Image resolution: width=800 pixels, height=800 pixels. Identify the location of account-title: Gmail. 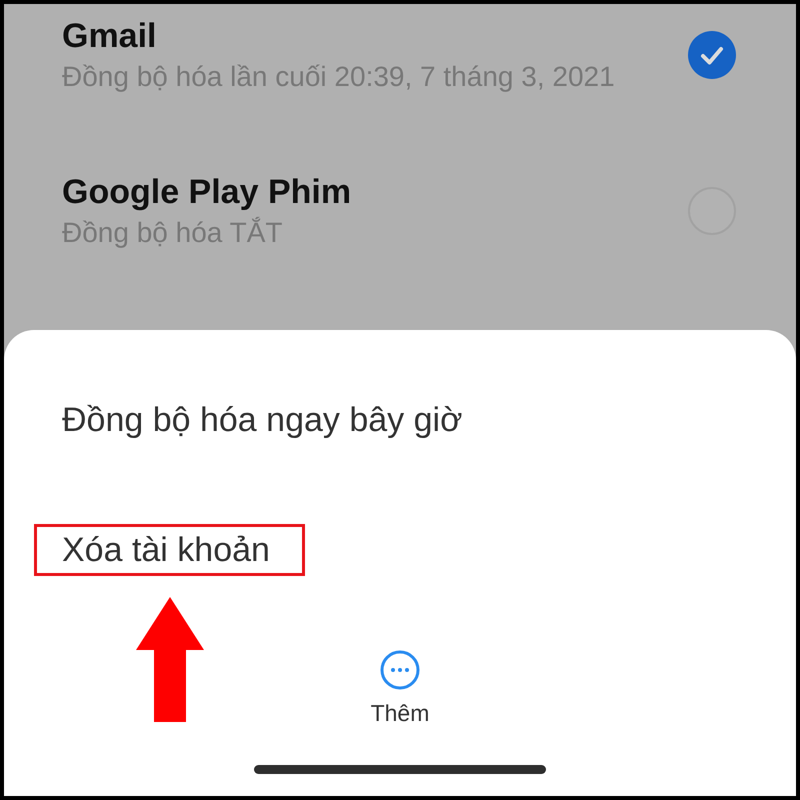
(110, 36).